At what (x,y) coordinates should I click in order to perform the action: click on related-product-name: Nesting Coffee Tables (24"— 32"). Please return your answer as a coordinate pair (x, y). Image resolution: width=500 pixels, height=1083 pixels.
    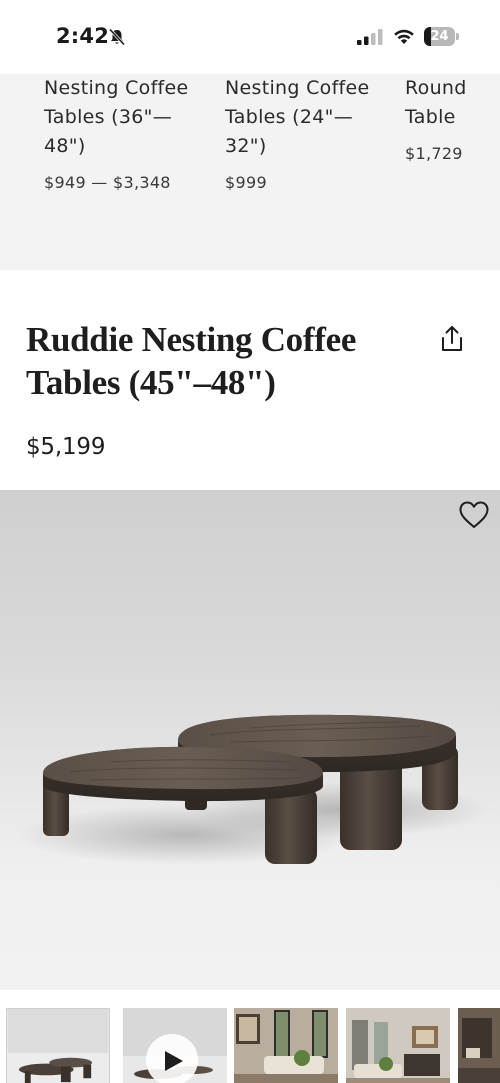
    Looking at the image, I should click on (310, 117).